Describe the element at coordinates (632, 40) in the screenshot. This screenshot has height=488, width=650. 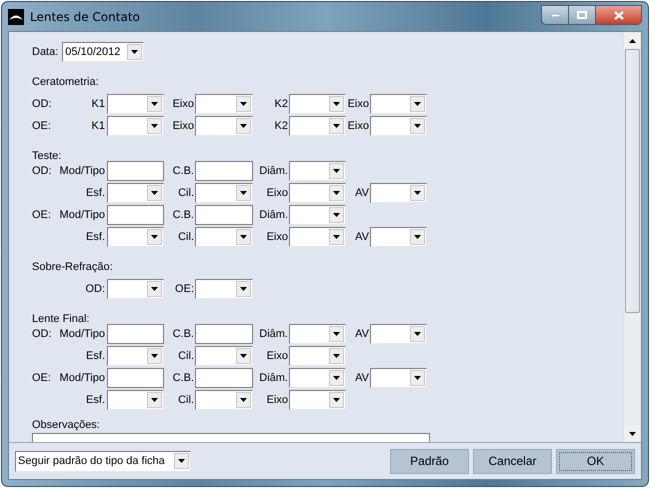
I see `scroll-up-icon` at that location.